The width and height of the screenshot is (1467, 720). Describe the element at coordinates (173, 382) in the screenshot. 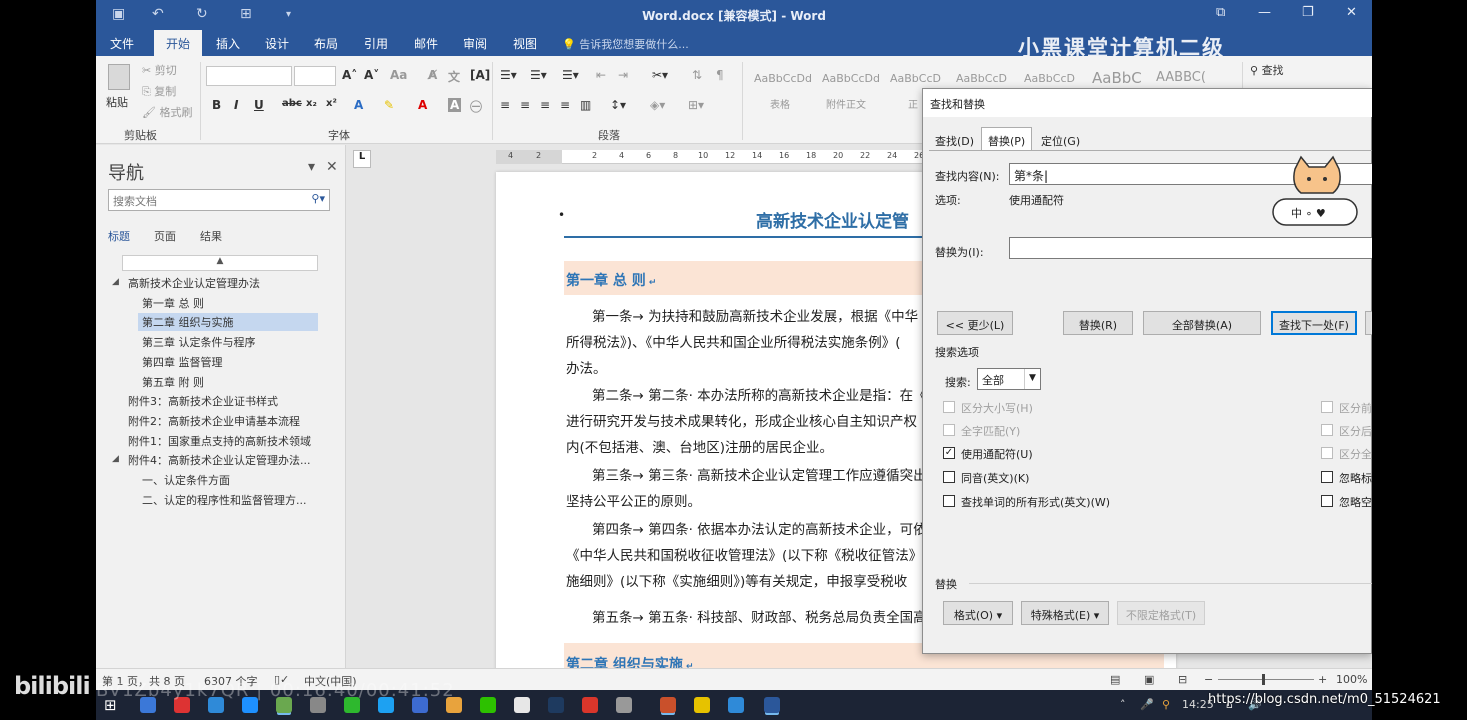

I see `nav-heading-item: 第五章 附 则` at that location.